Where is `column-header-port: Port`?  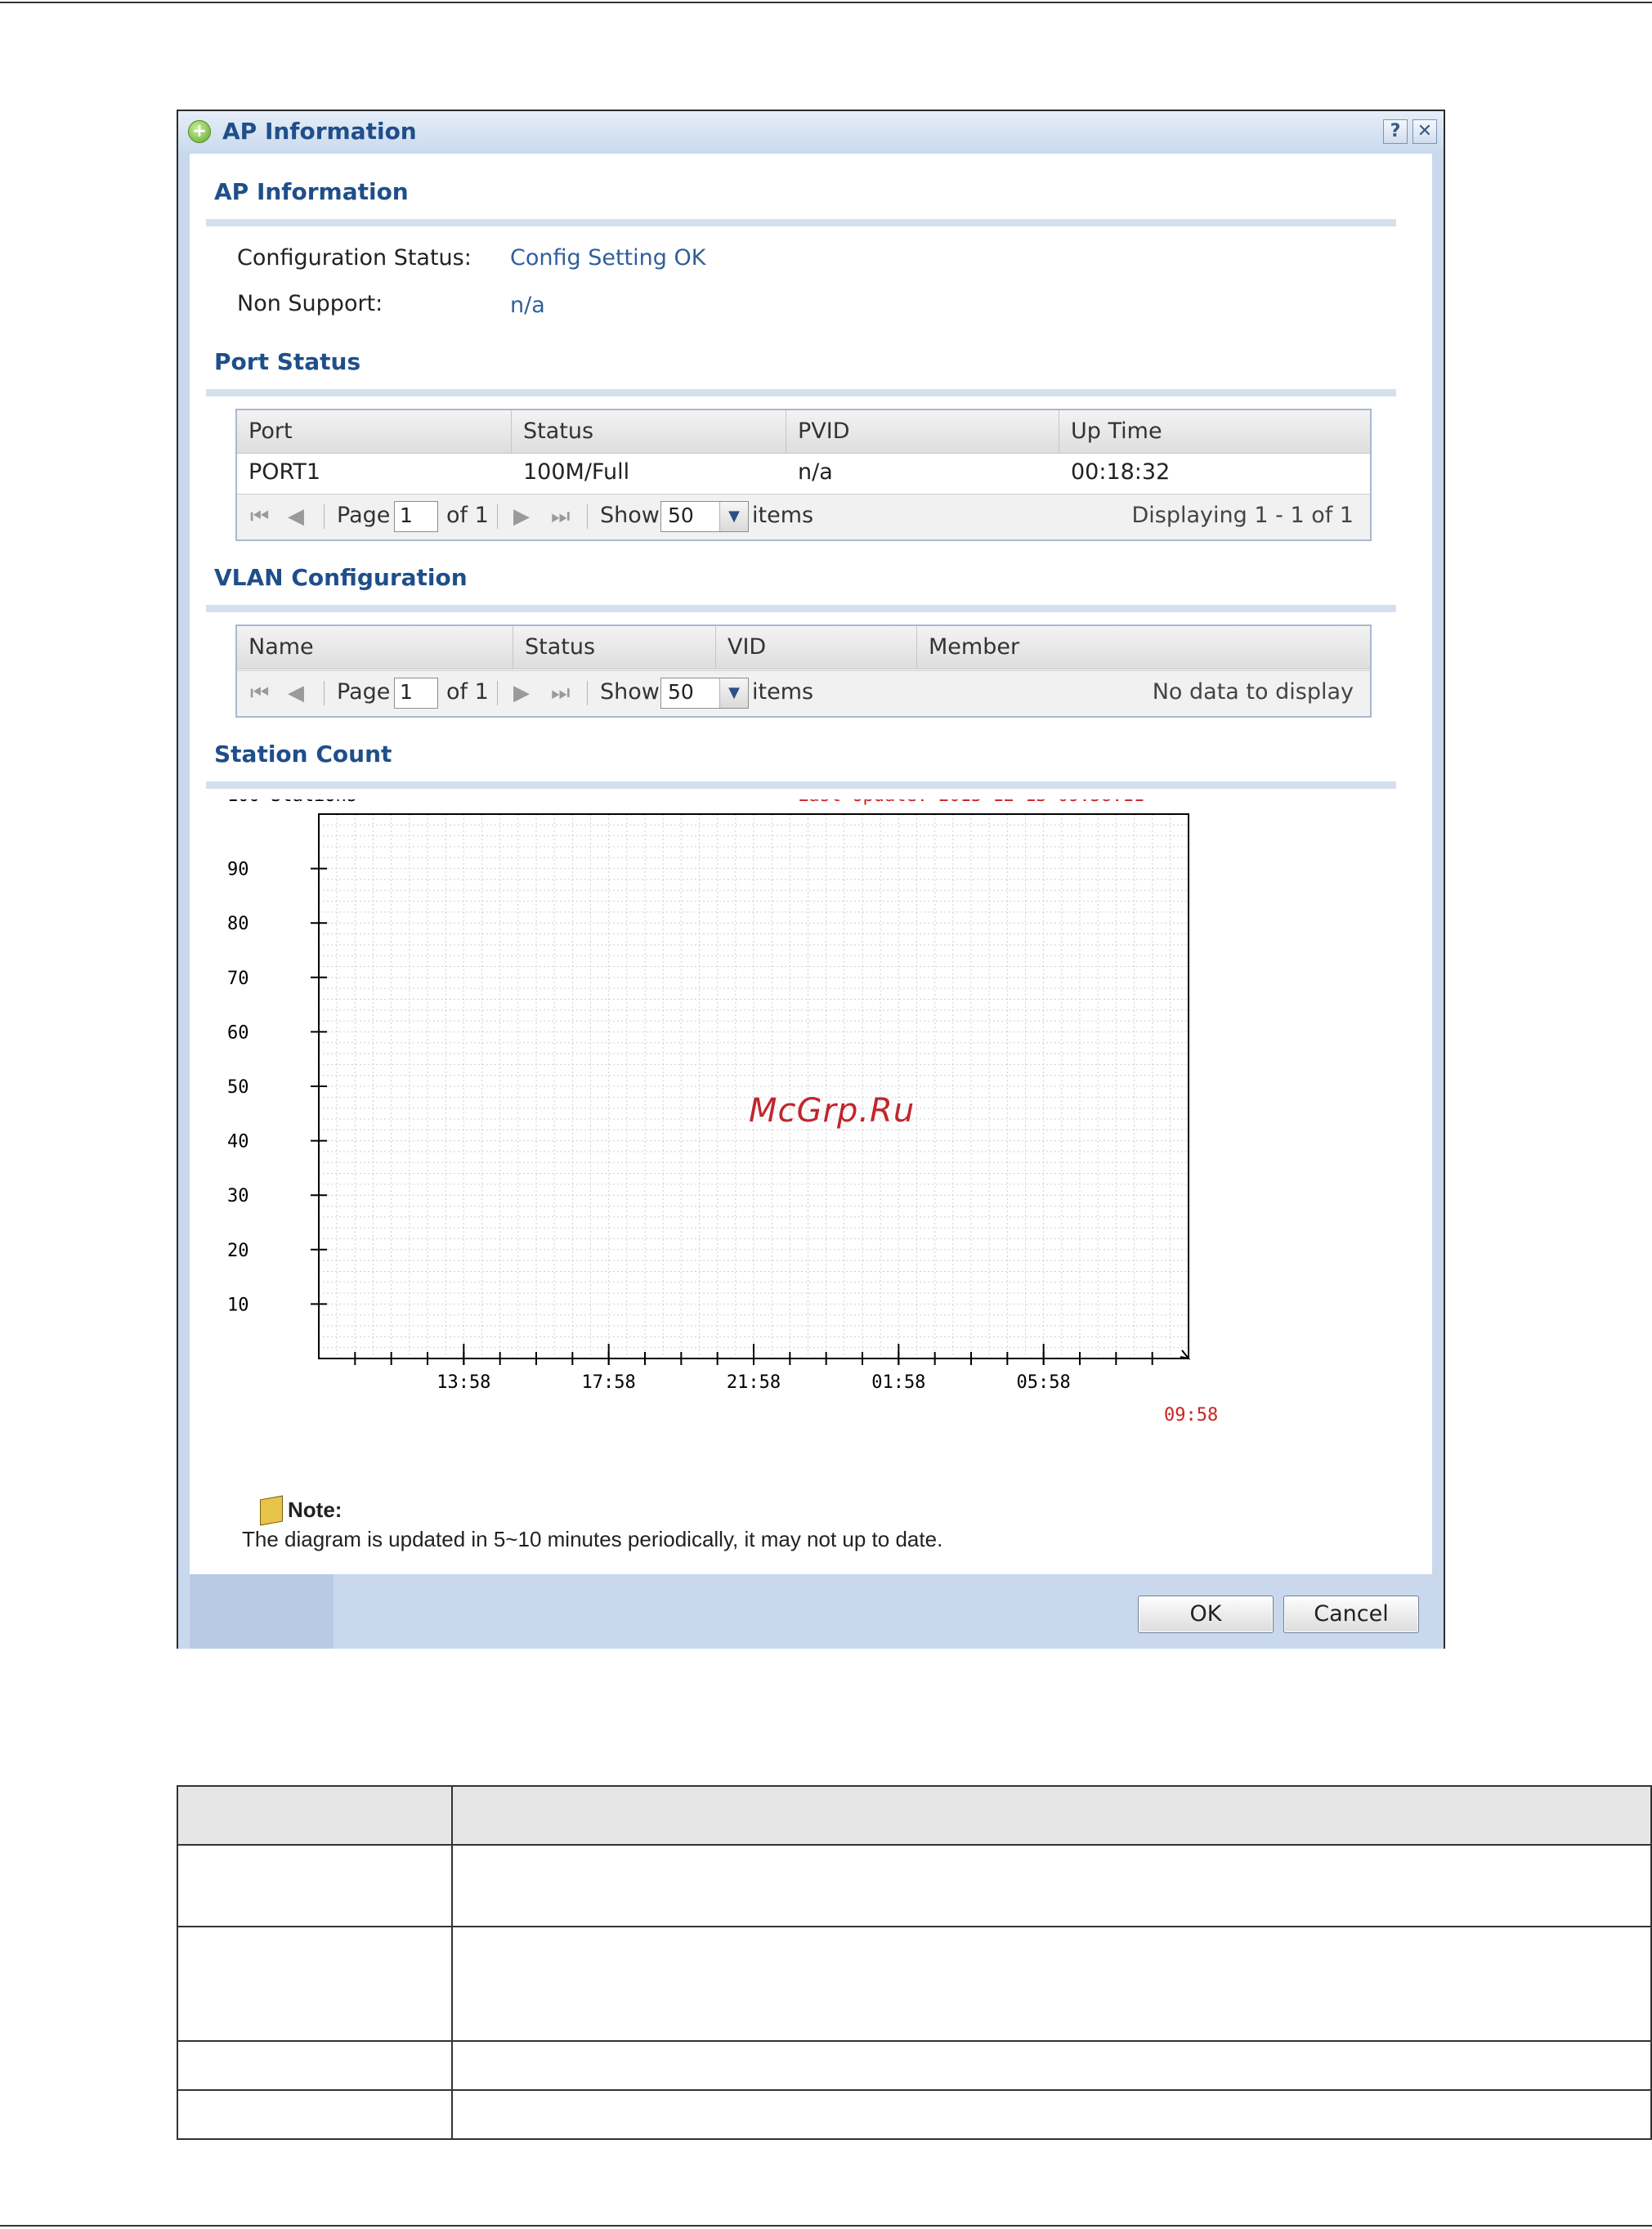
column-header-port: Port is located at coordinates (374, 432).